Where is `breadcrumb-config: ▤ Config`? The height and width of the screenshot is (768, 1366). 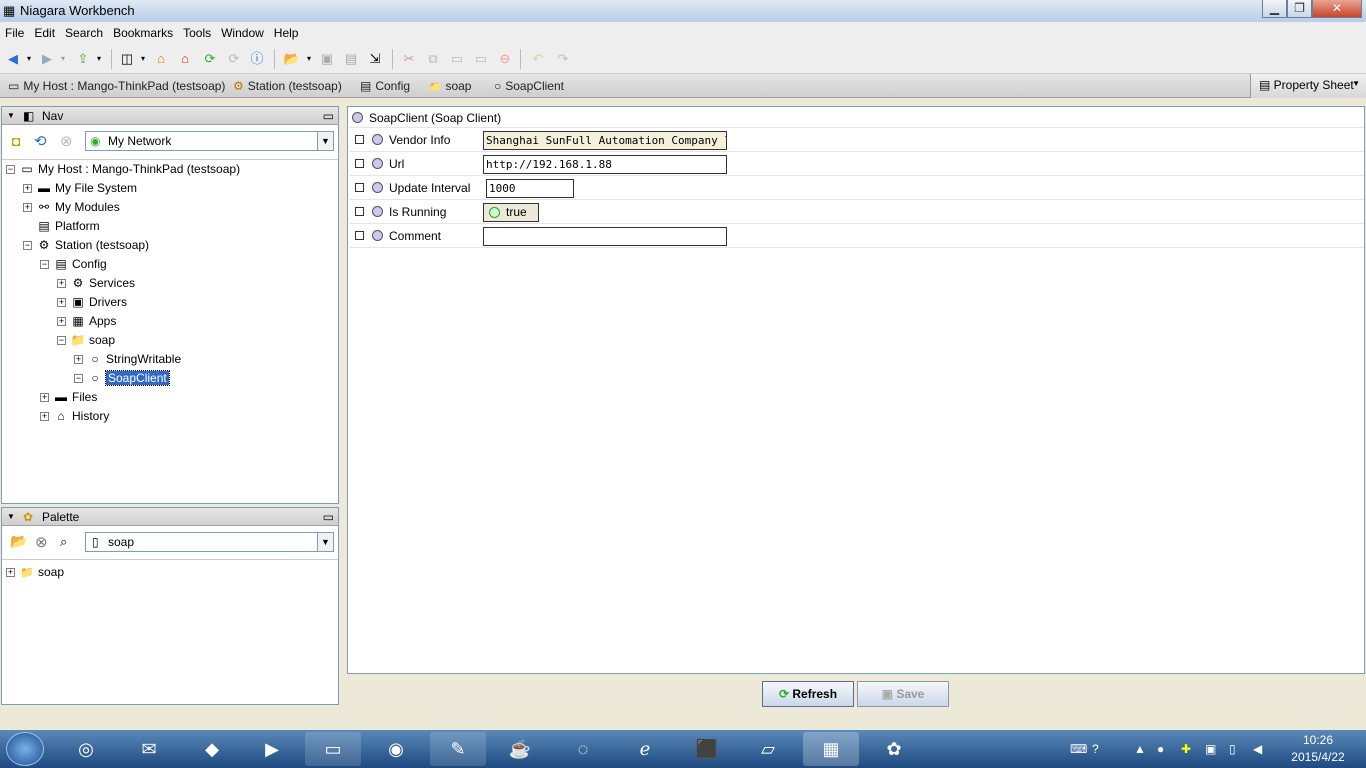 breadcrumb-config: ▤ Config is located at coordinates (385, 86).